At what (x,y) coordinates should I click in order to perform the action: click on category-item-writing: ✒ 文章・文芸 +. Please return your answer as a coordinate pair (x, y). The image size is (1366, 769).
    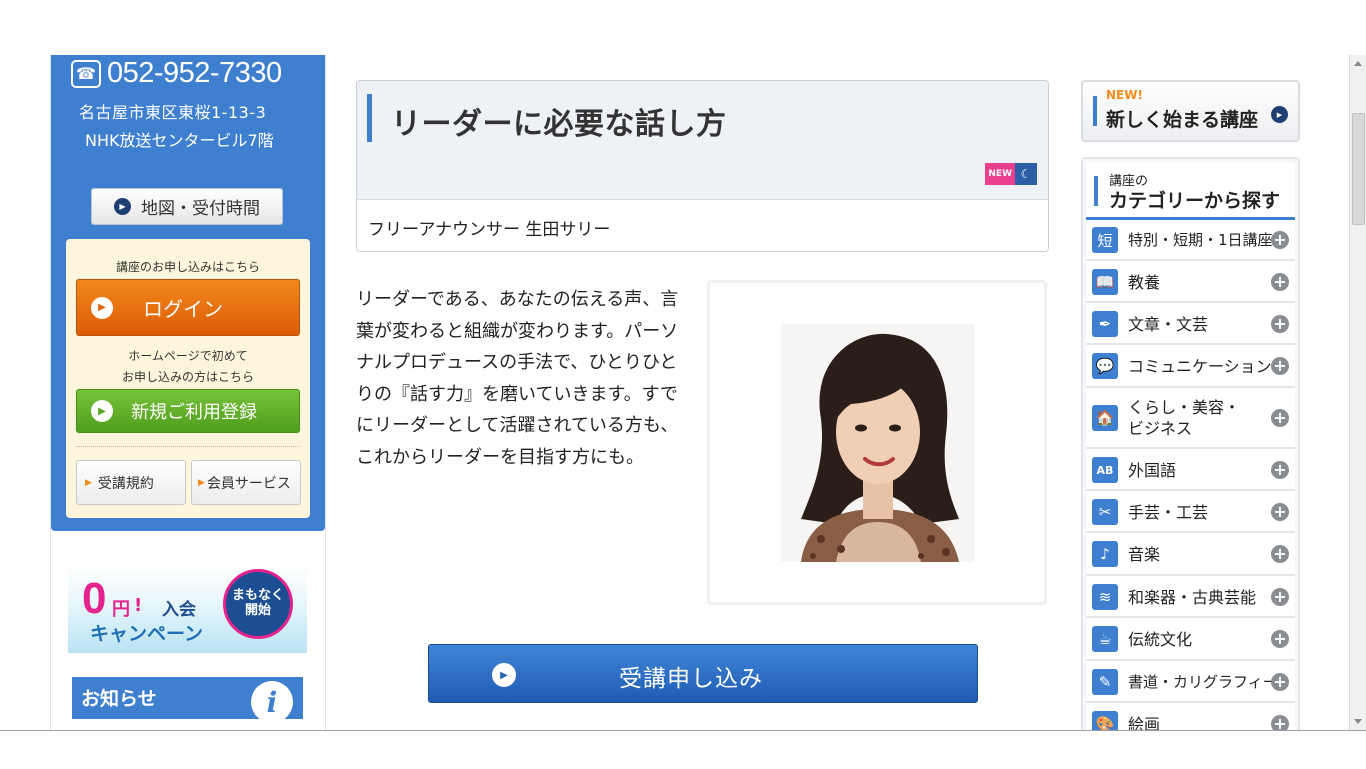
    Looking at the image, I should click on (1190, 324).